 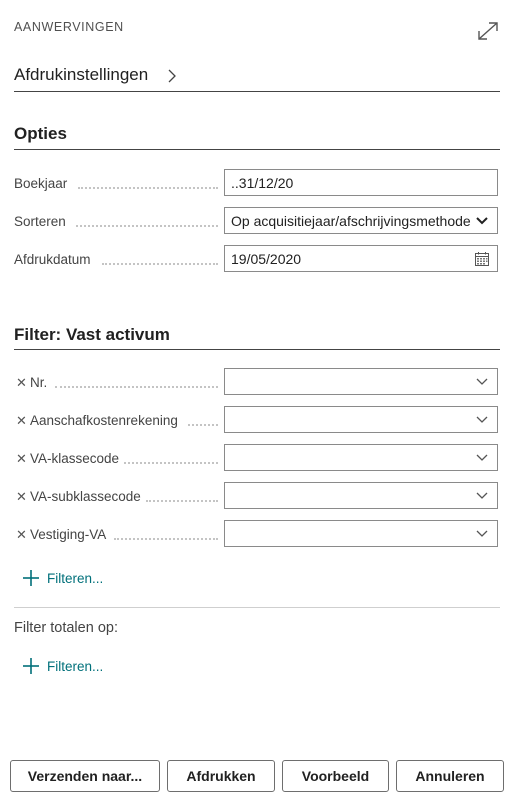 What do you see at coordinates (221, 776) in the screenshot?
I see `print-button: Afdrukken` at bounding box center [221, 776].